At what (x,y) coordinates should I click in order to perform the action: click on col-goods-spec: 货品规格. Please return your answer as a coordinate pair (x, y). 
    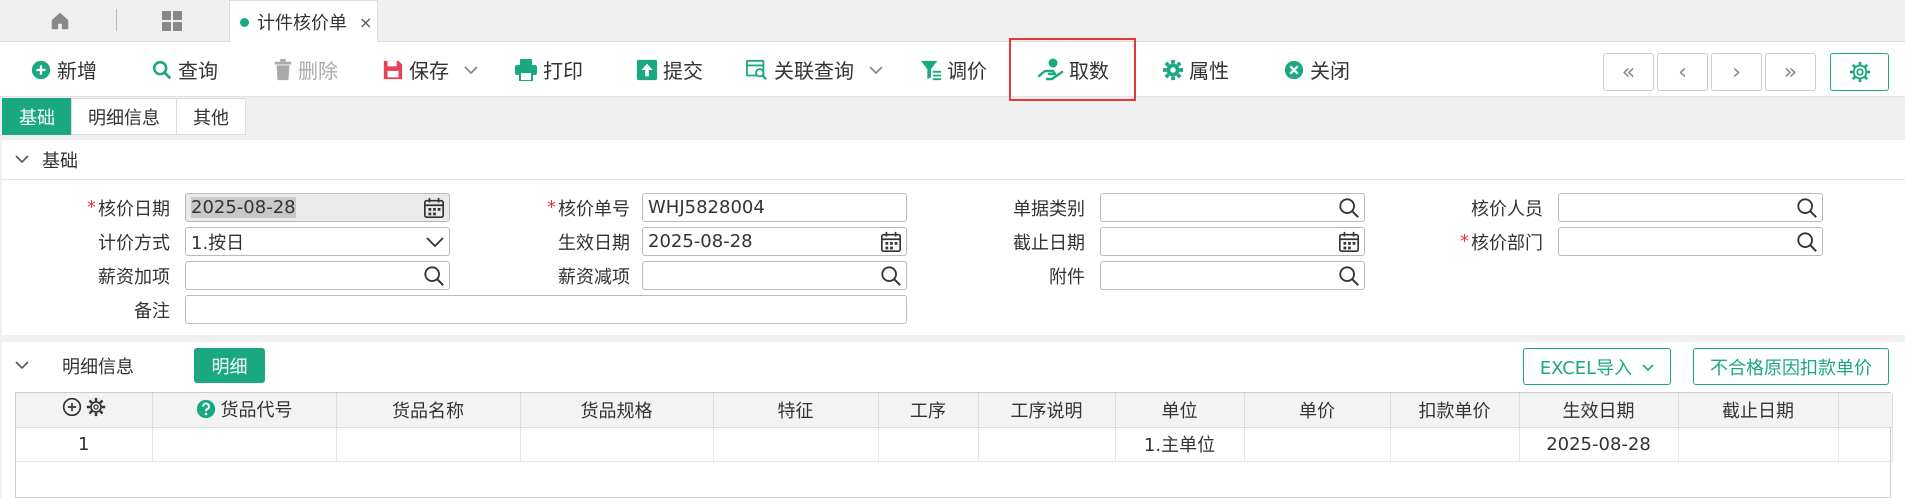
    Looking at the image, I should click on (617, 410).